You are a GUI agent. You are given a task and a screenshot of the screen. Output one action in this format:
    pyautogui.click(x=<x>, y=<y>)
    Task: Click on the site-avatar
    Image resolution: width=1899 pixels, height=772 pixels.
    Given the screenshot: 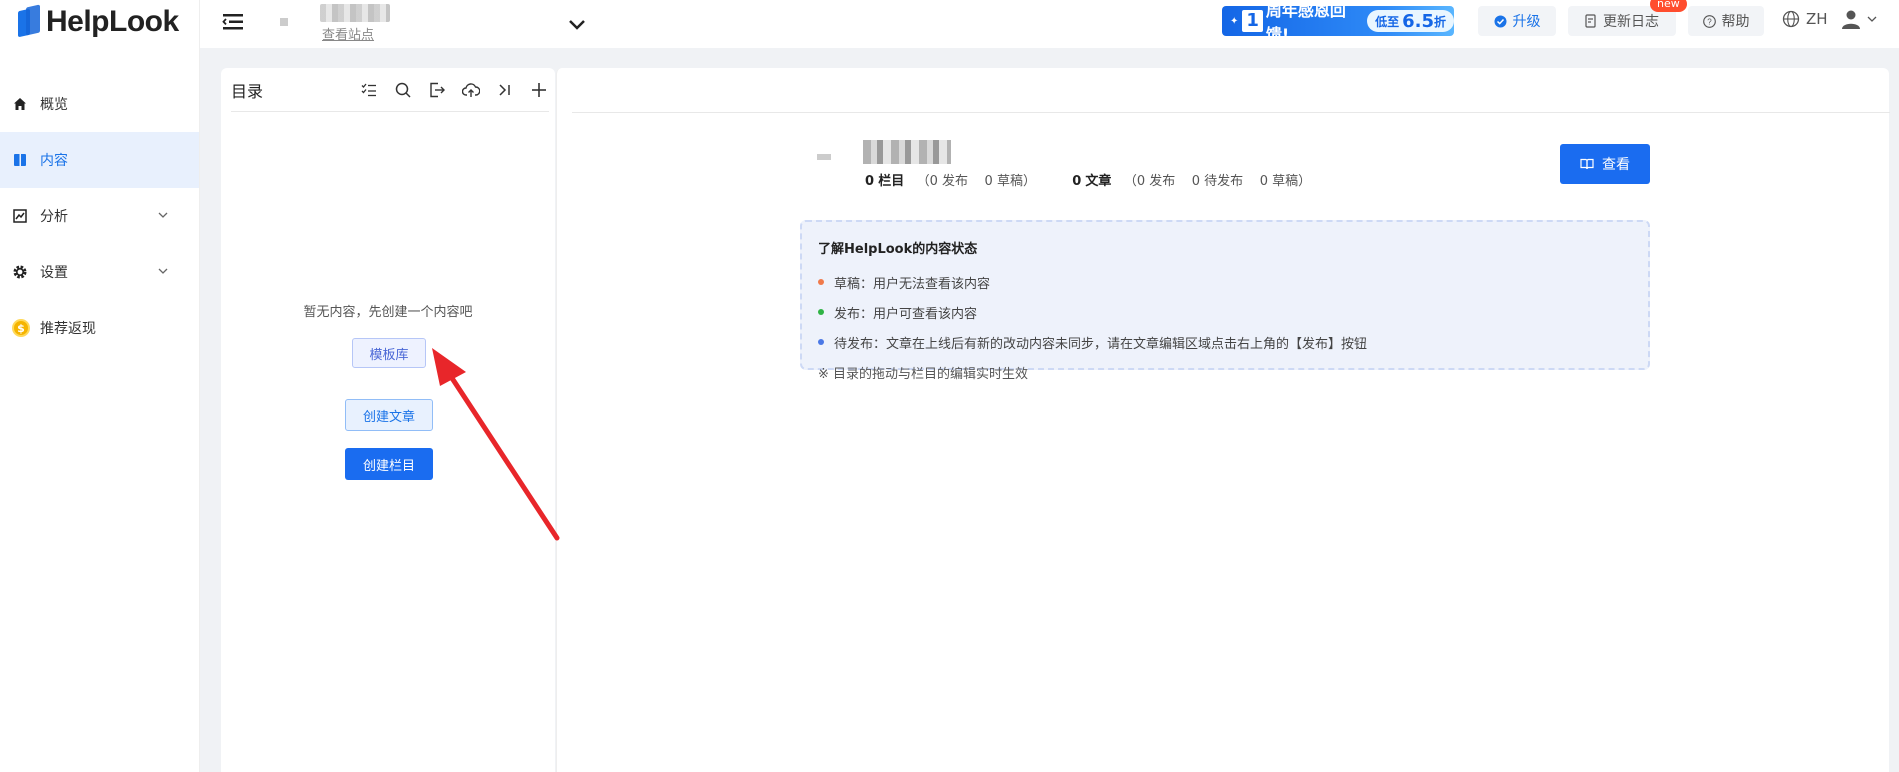 What is the action you would take?
    pyautogui.click(x=284, y=22)
    